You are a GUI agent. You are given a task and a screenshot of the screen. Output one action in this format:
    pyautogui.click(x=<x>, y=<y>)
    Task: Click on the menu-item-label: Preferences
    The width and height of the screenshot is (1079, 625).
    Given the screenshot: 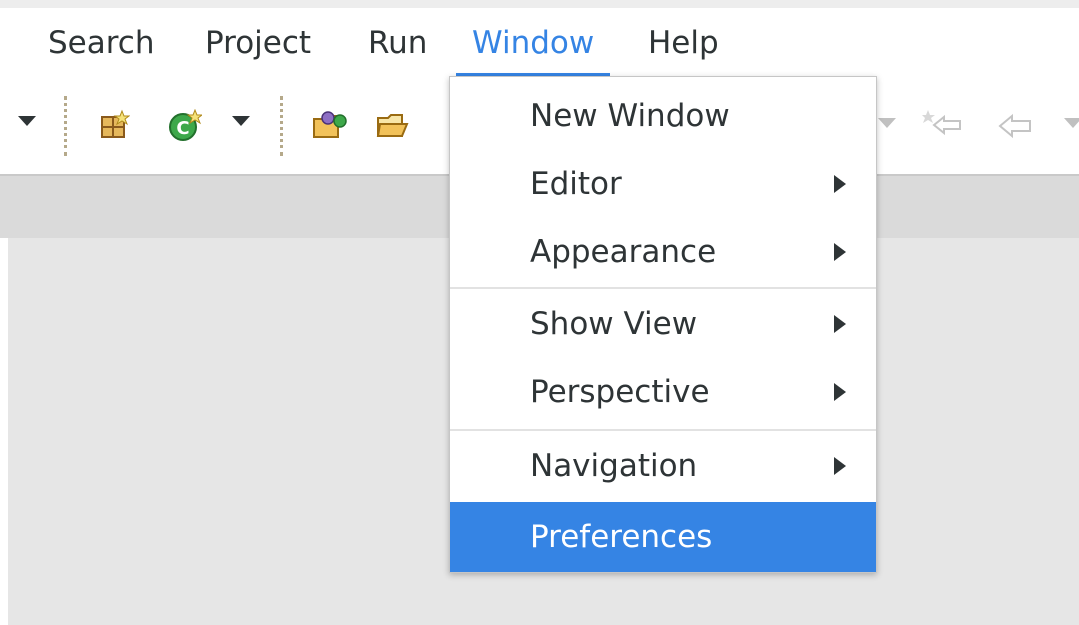 What is the action you would take?
    pyautogui.click(x=621, y=537)
    